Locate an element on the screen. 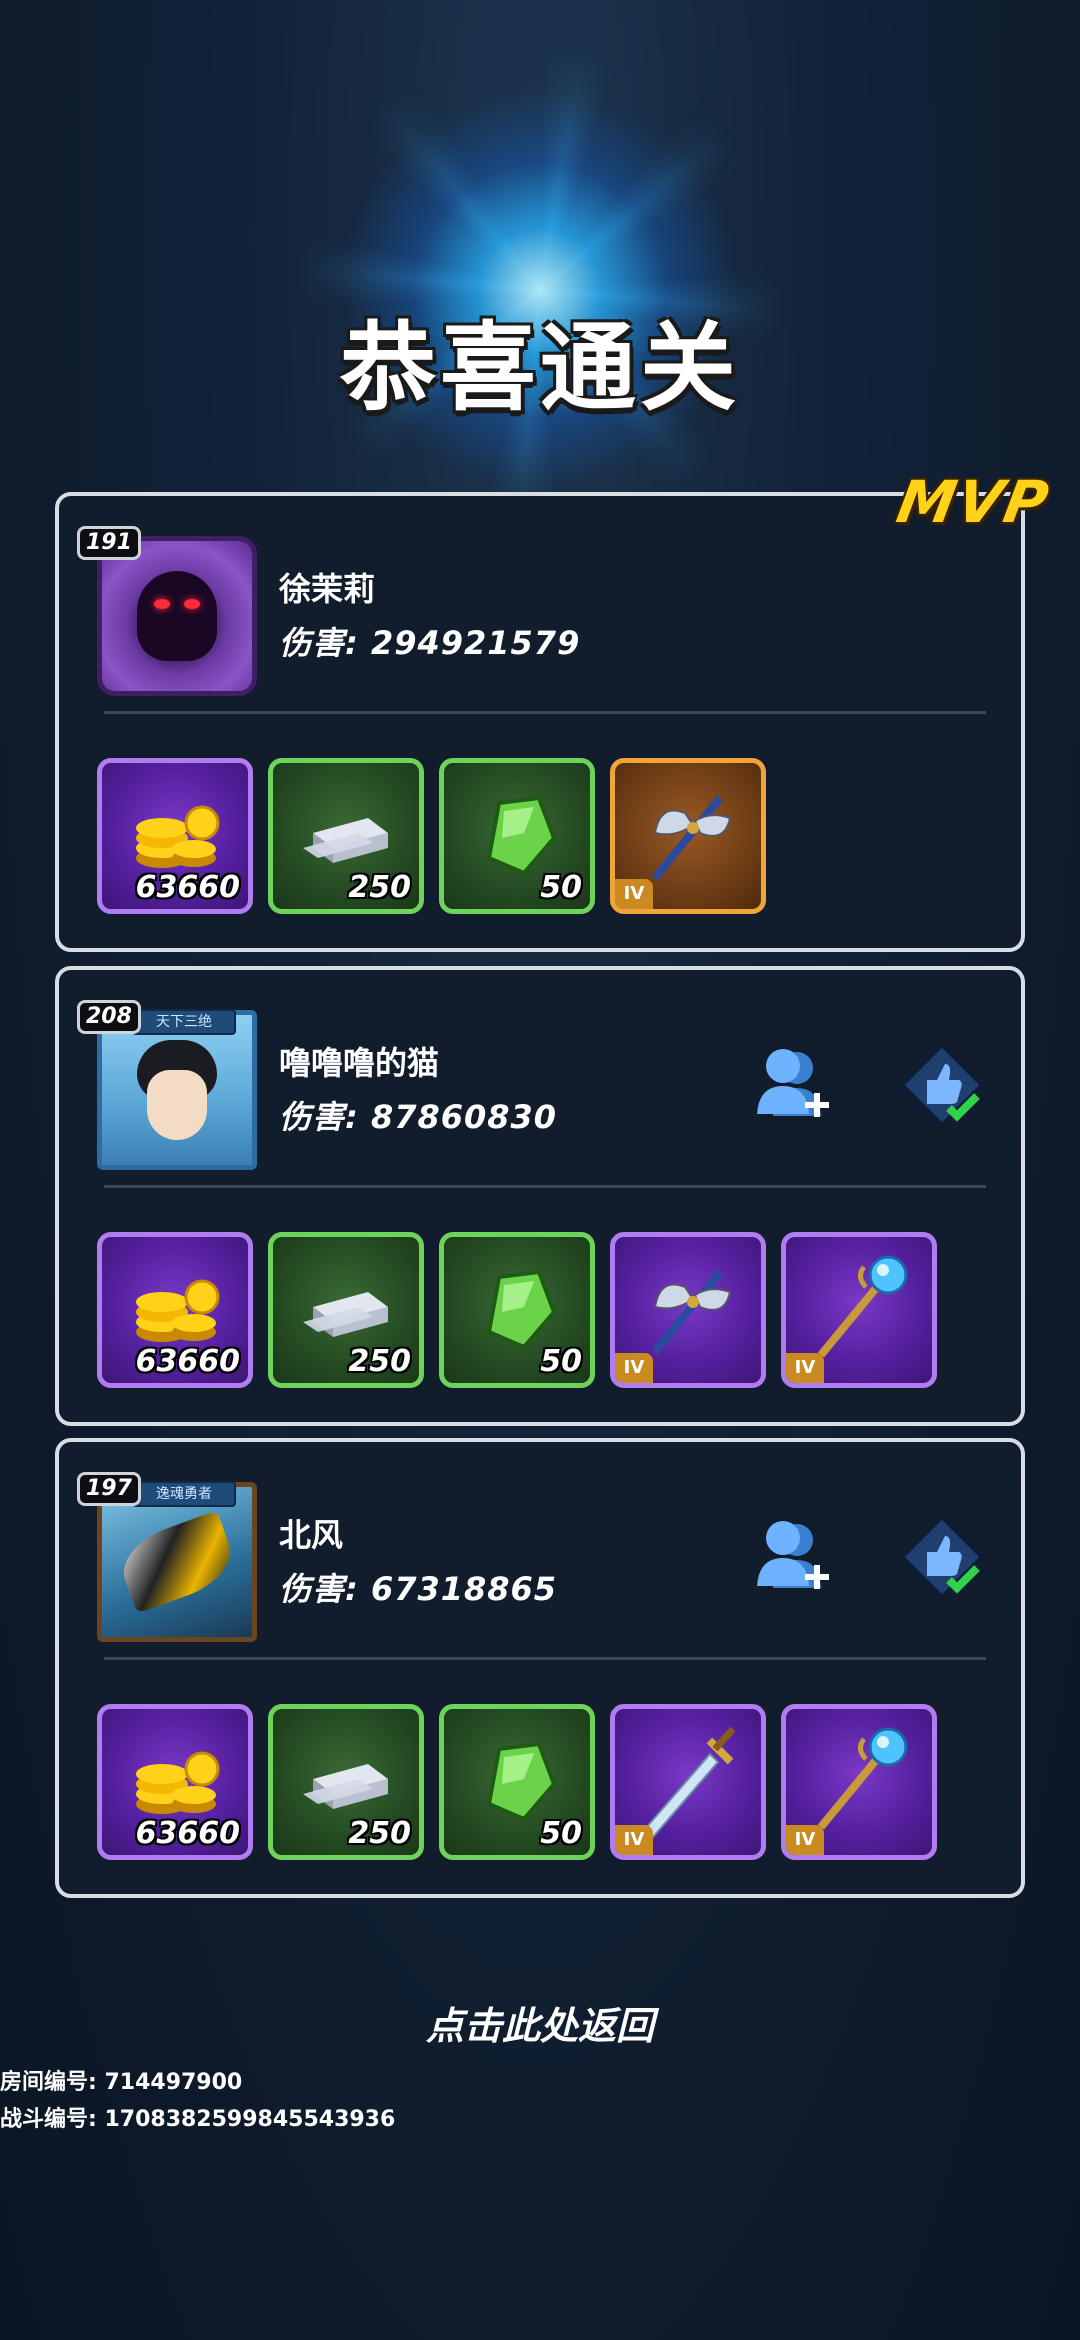  player-avatar is located at coordinates (177, 616).